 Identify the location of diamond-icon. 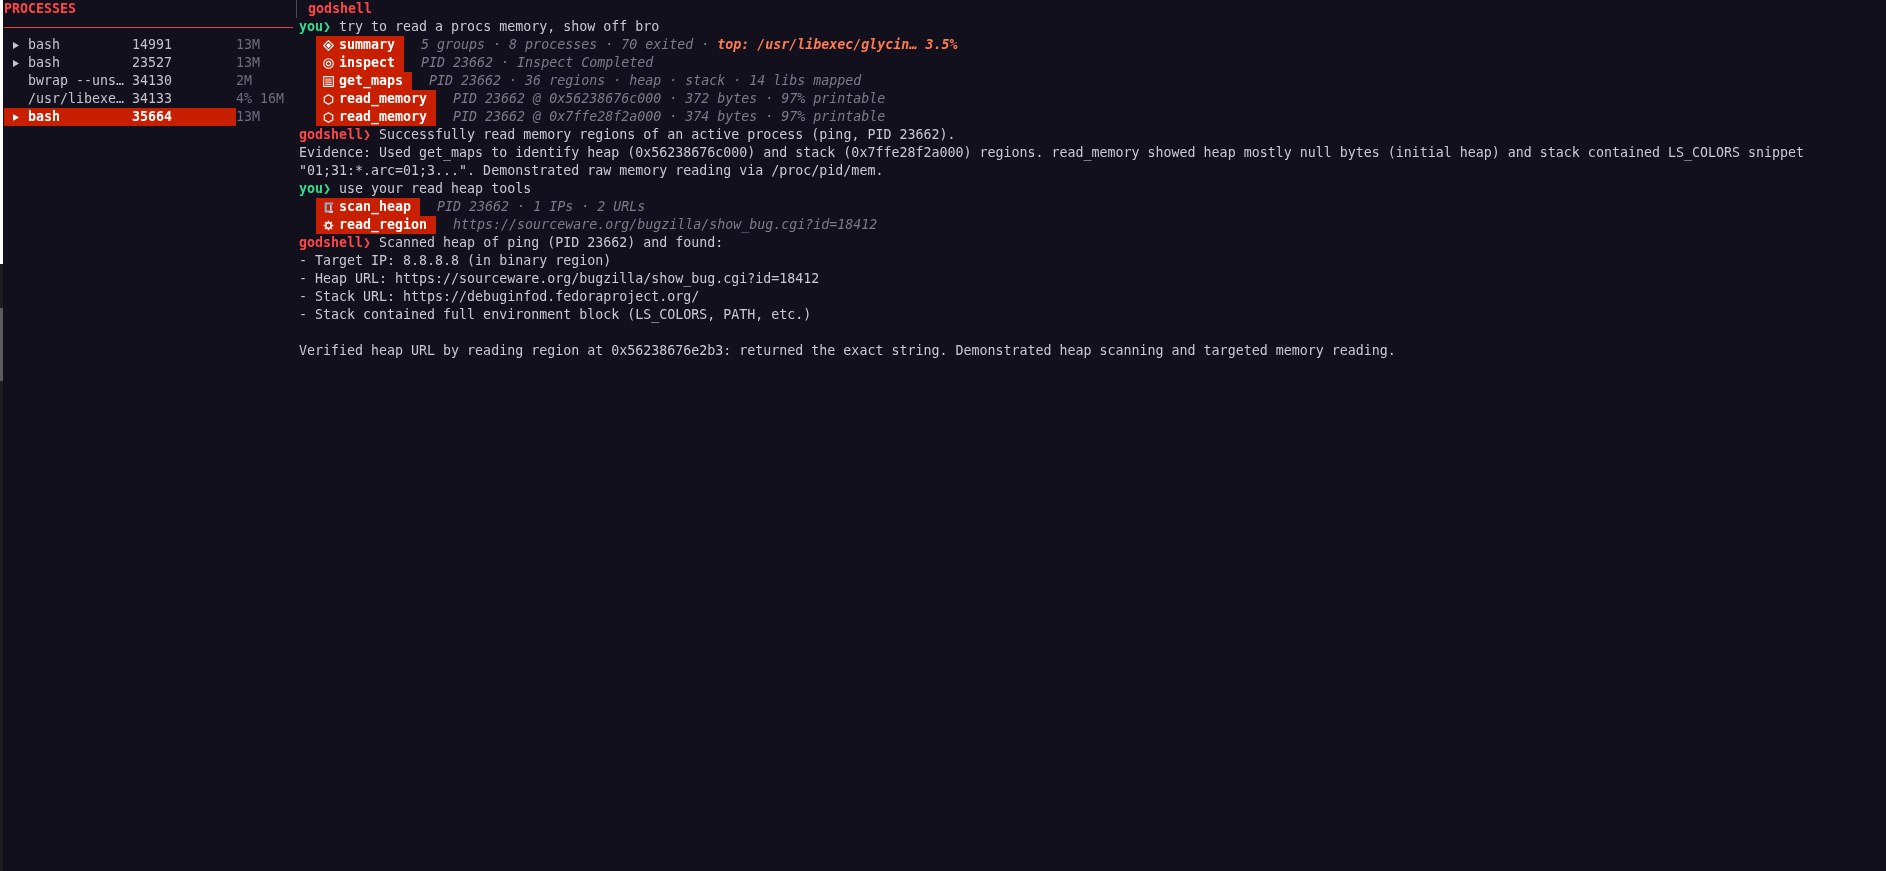
(328, 45).